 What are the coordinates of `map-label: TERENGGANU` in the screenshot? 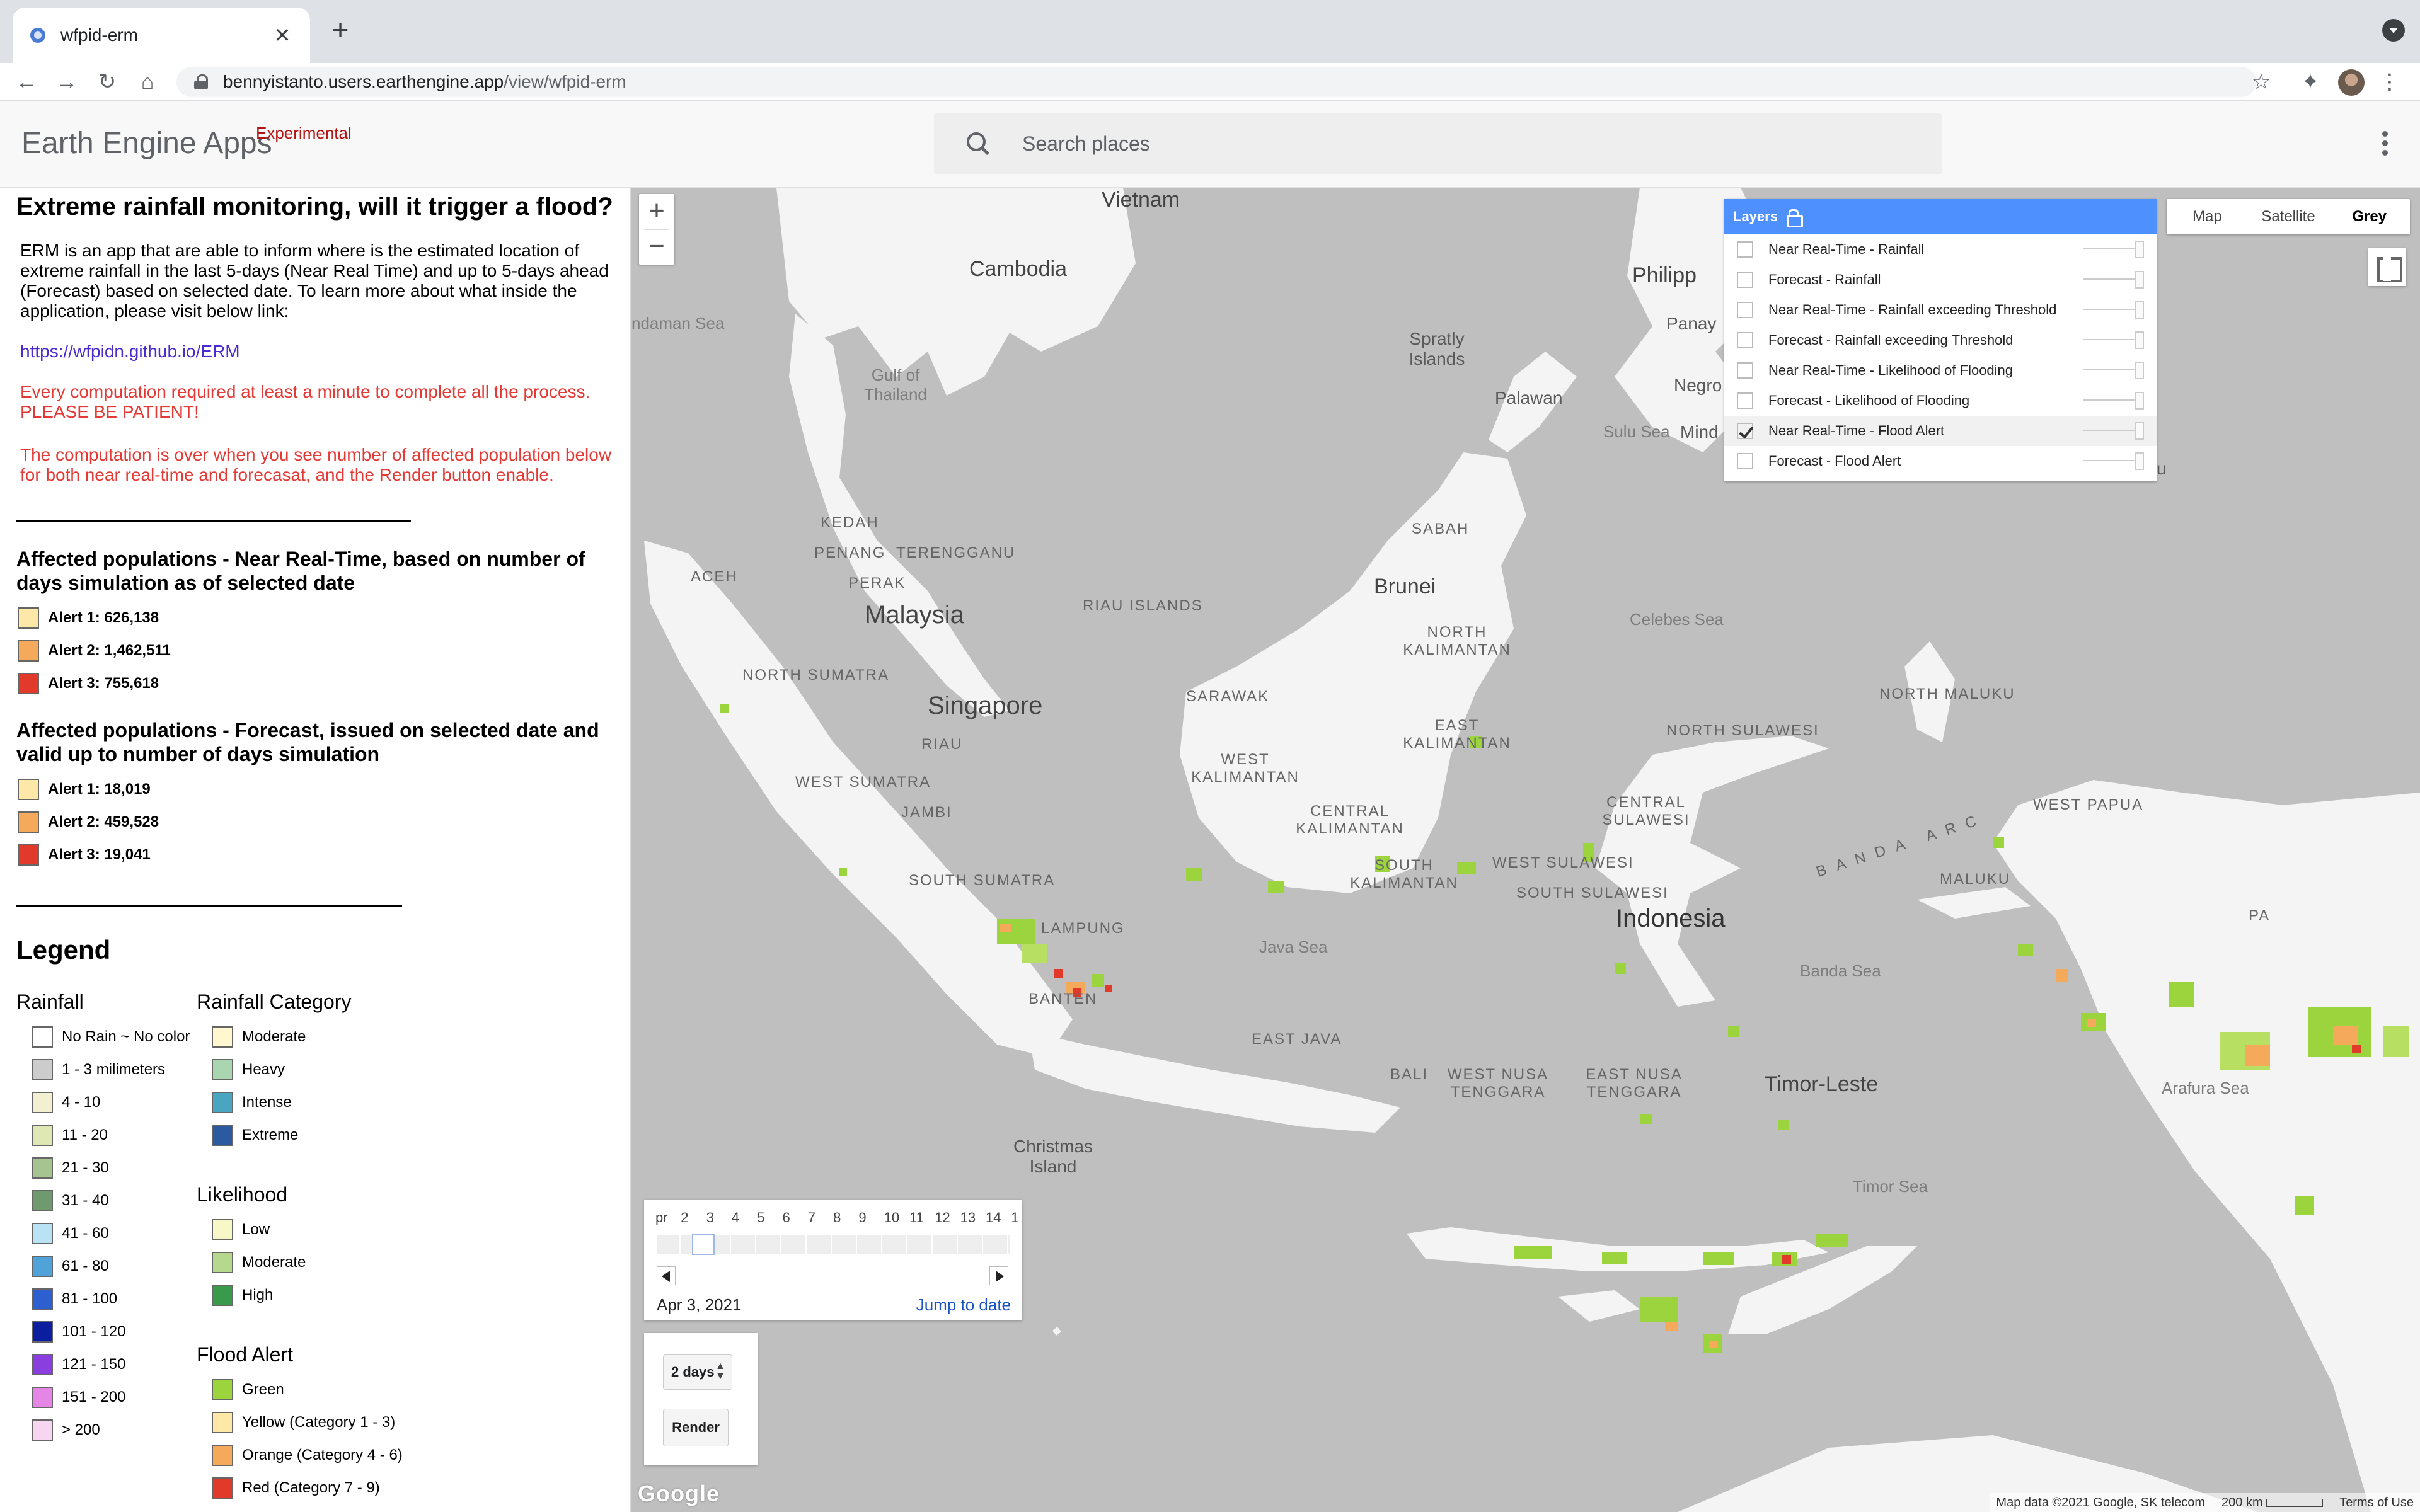 It's located at (956, 552).